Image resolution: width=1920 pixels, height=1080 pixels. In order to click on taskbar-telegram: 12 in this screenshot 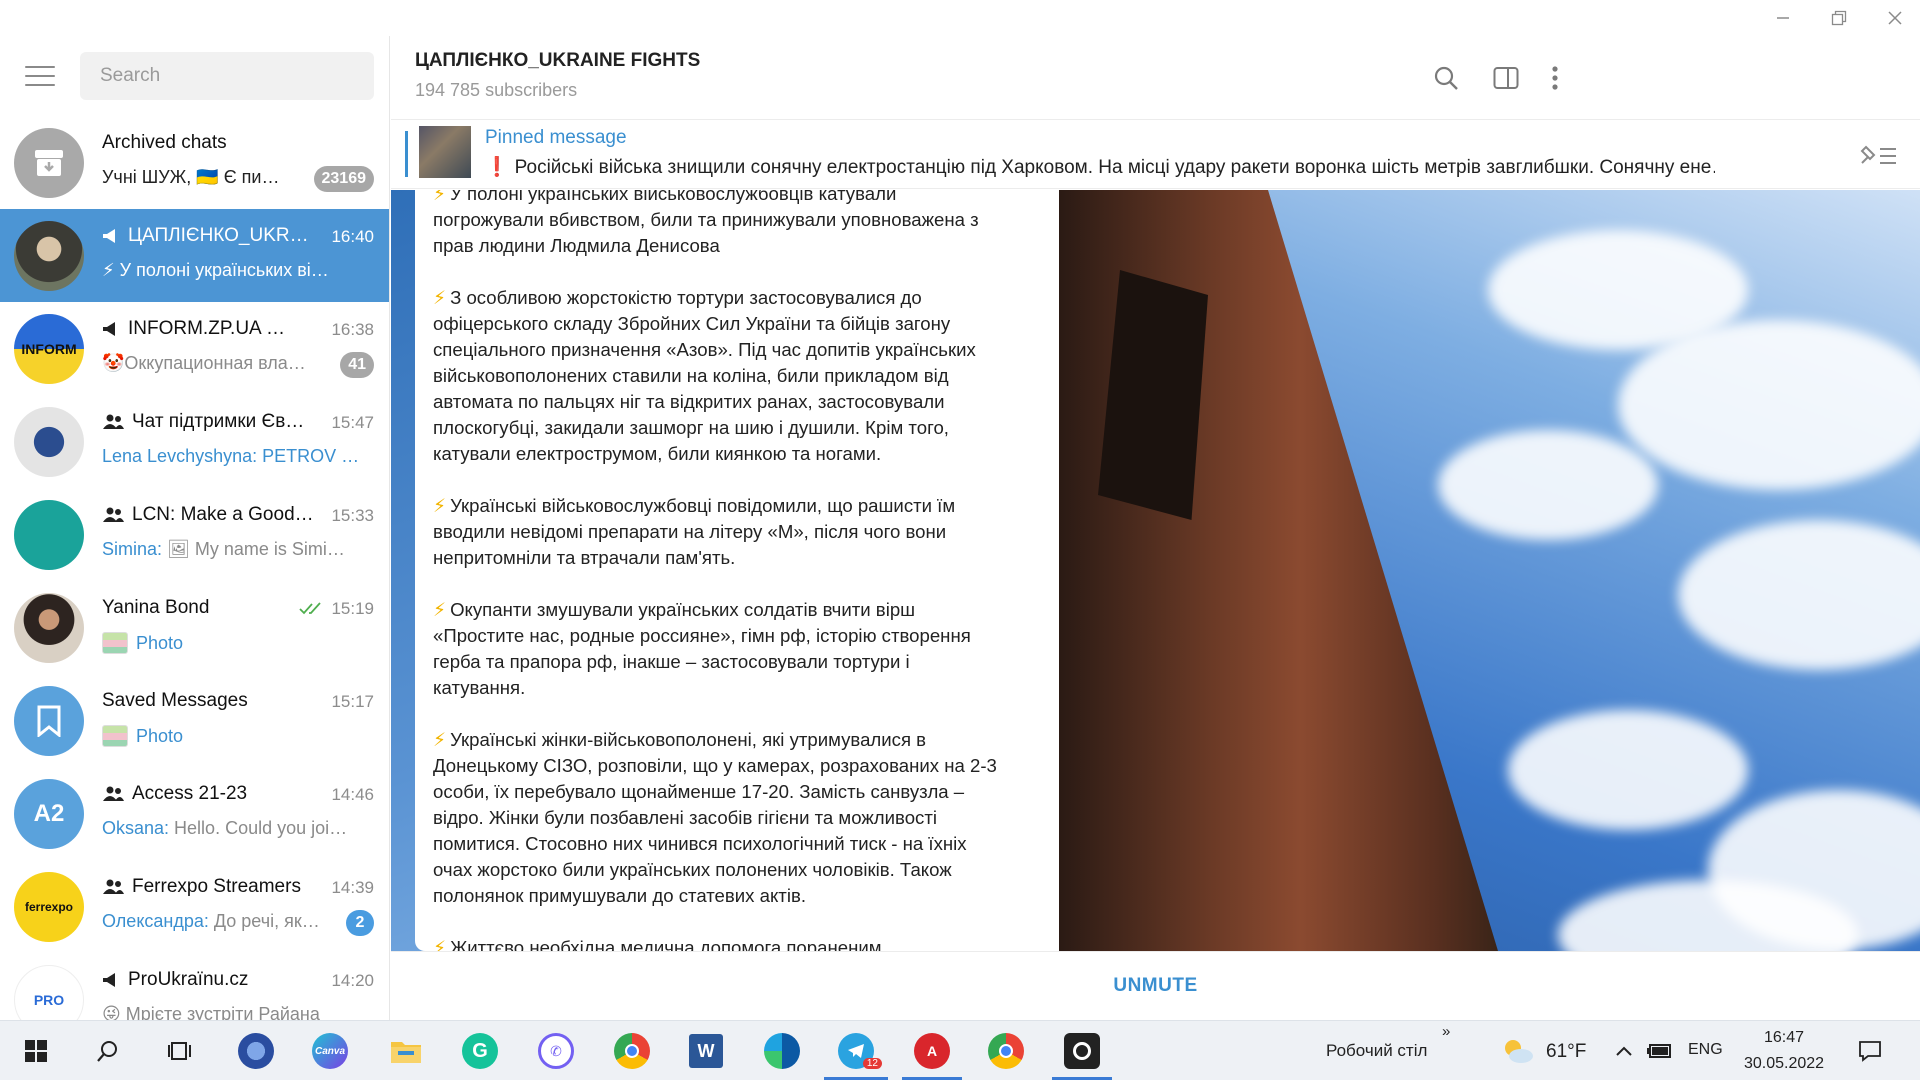, I will do `click(859, 1051)`.